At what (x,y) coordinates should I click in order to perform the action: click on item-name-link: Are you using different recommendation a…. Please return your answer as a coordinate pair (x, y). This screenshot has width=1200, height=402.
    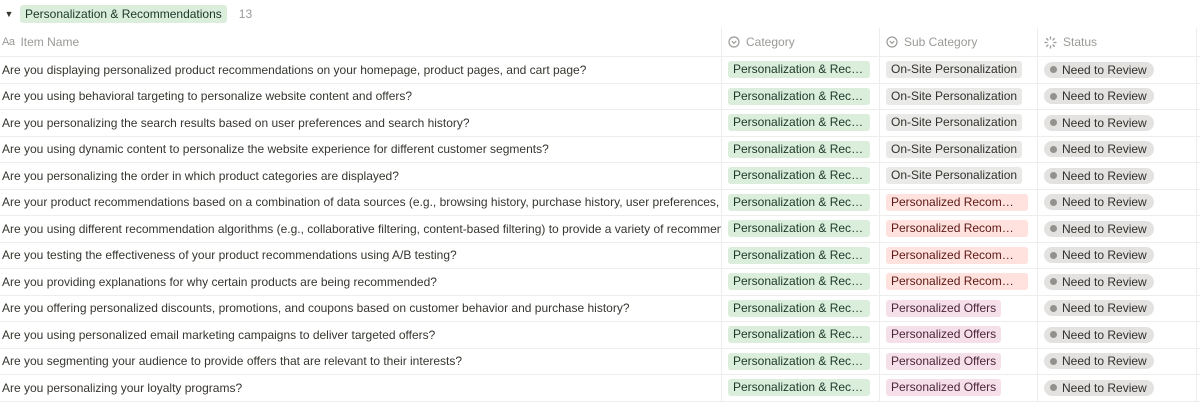
    Looking at the image, I should click on (361, 229).